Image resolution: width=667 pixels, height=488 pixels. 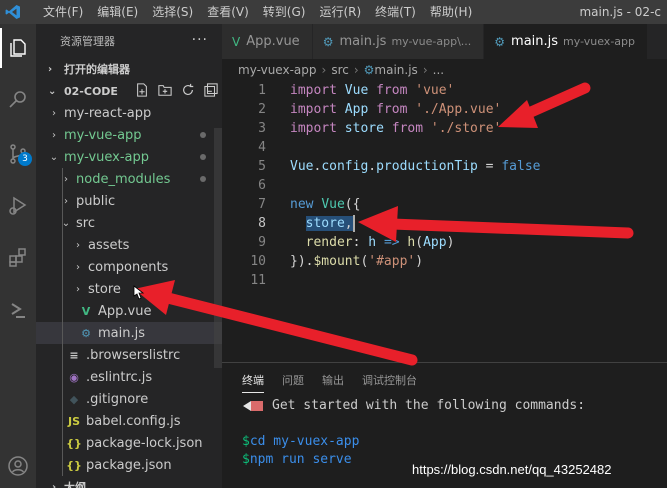 What do you see at coordinates (144, 443) in the screenshot?
I see `tree-item-label: package-lock.json` at bounding box center [144, 443].